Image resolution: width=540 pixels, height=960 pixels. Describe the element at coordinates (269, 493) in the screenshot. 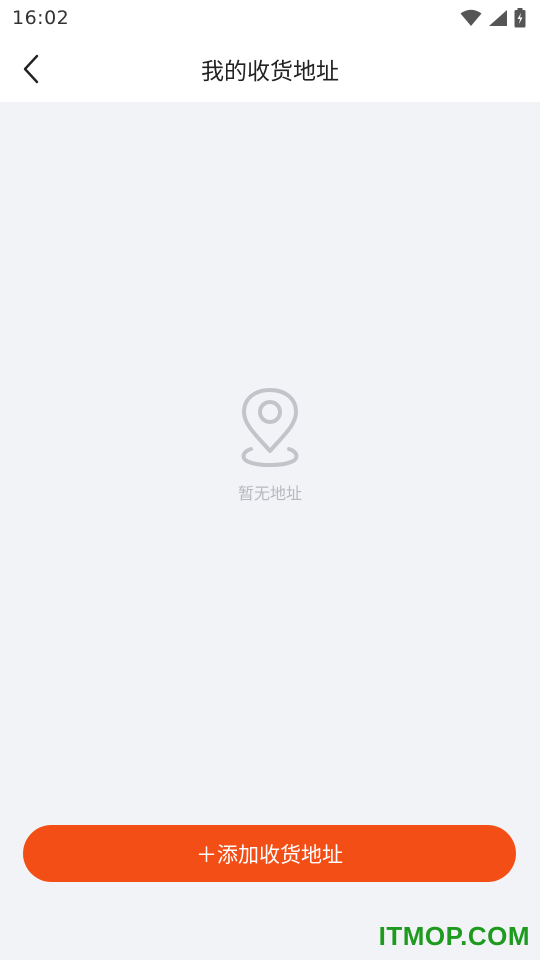

I see `empty-state-text: 暂无地址` at that location.